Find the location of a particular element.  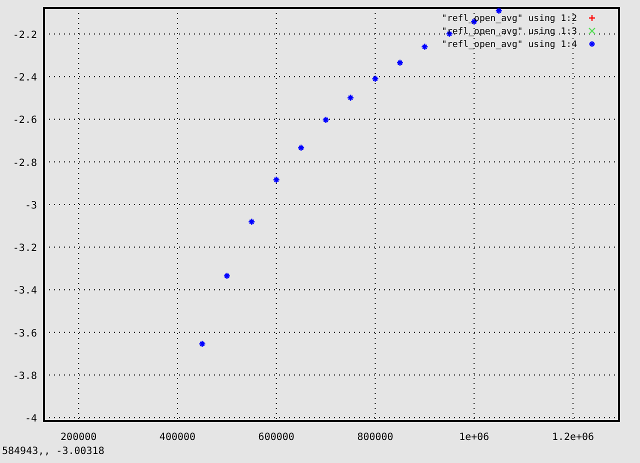

x-tick-label: 600000 is located at coordinates (276, 437).